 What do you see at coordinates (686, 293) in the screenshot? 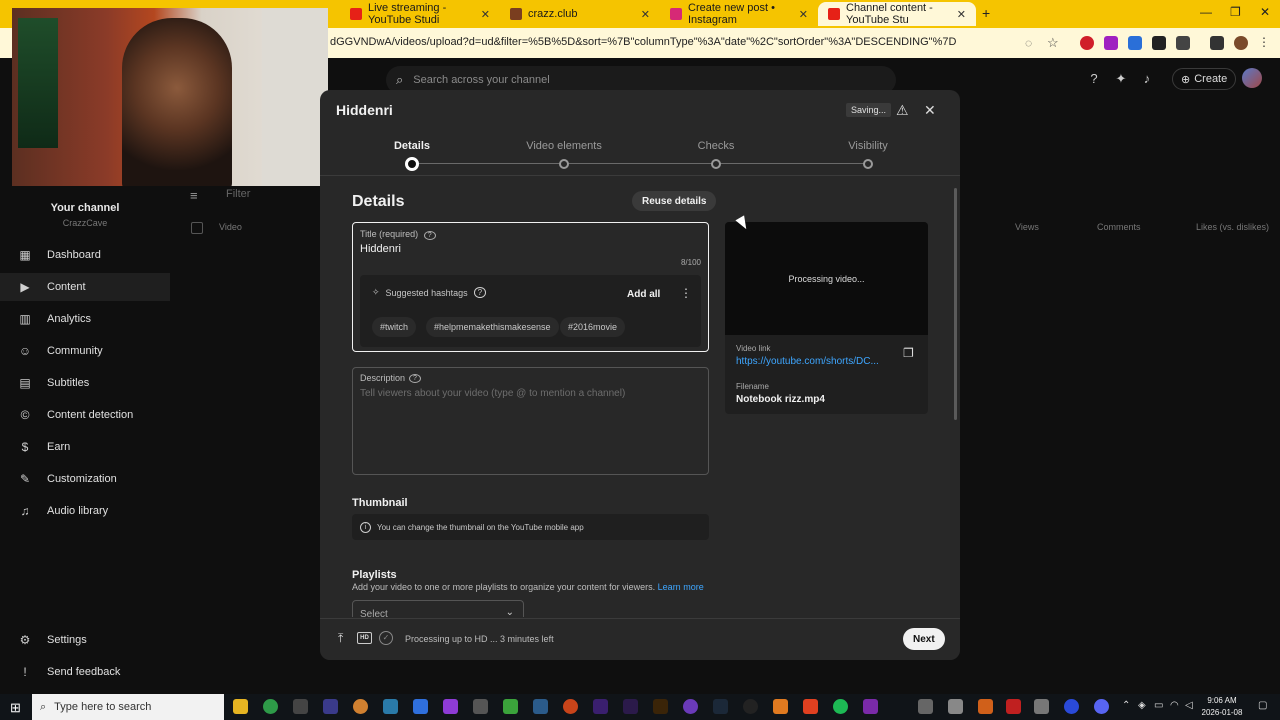
I see `more-options-icon: ⋮` at bounding box center [686, 293].